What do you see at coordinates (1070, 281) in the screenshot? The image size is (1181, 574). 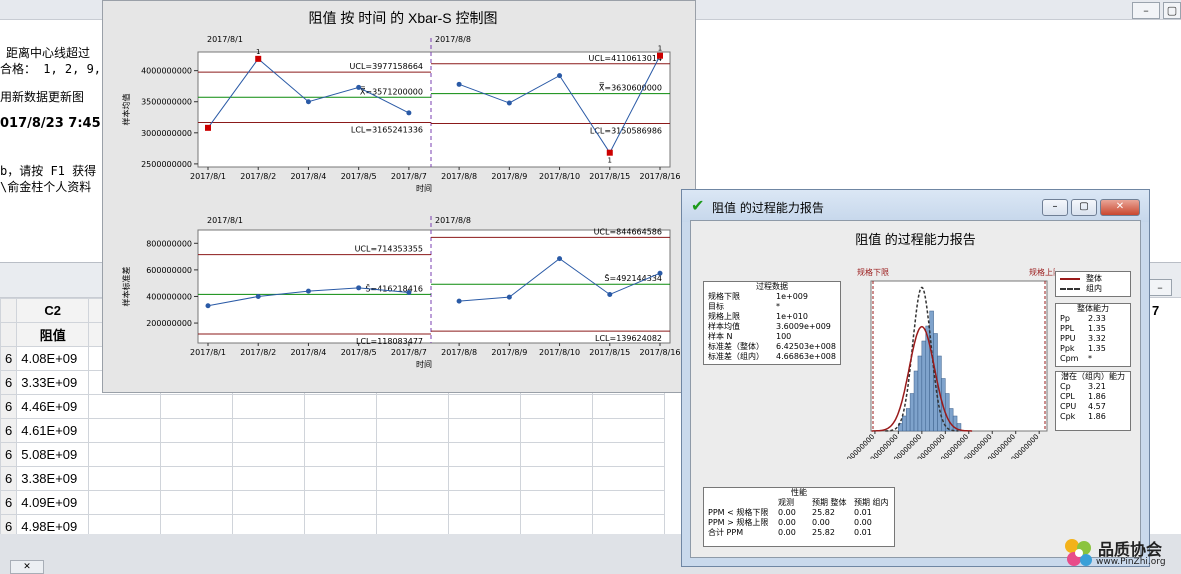 I see `legend-swatch-solid` at bounding box center [1070, 281].